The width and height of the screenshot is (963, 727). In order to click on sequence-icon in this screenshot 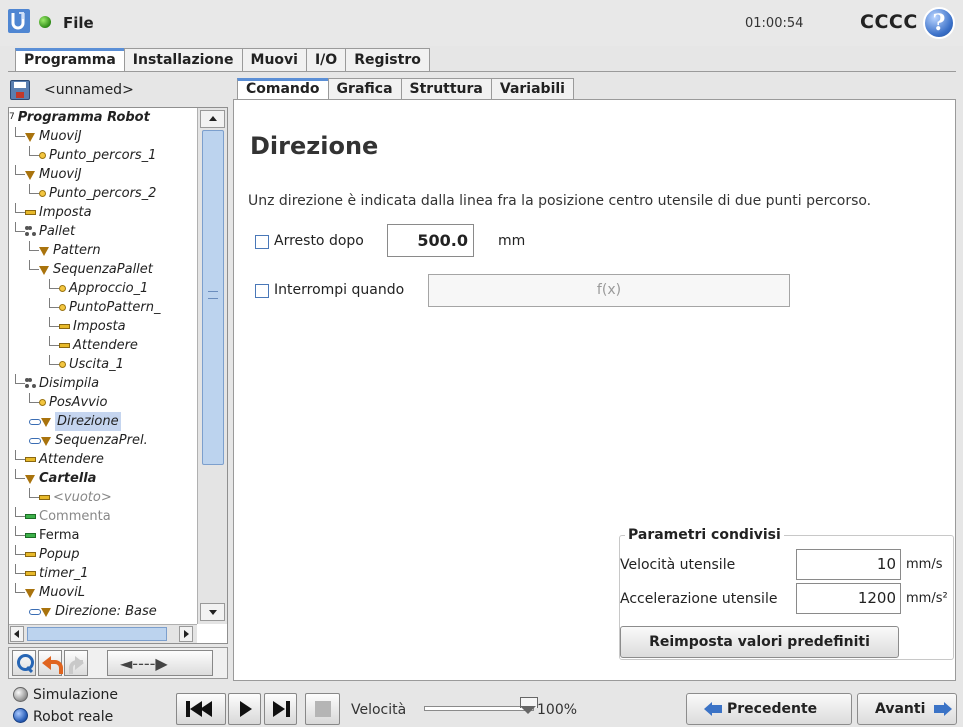, I will do `click(35, 440)`.